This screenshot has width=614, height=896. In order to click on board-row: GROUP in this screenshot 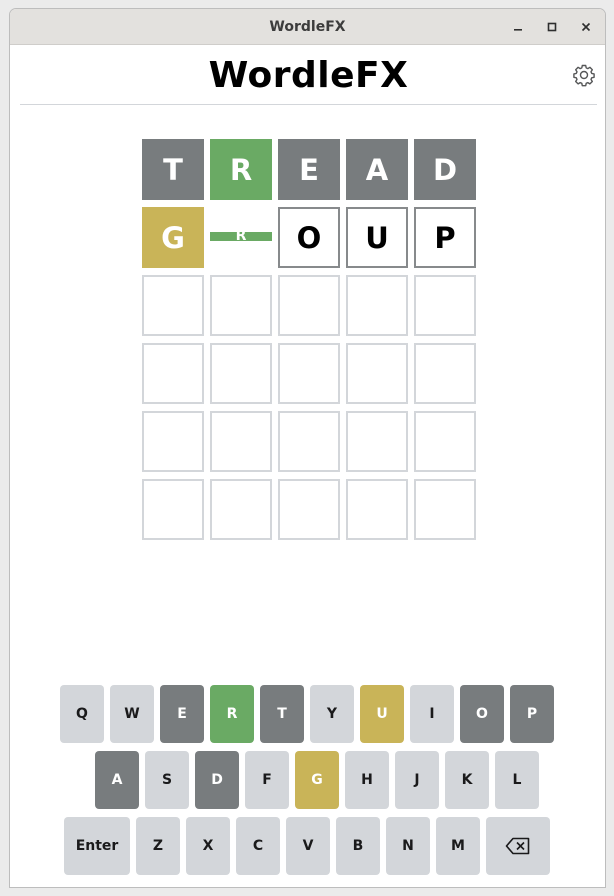, I will do `click(309, 237)`.